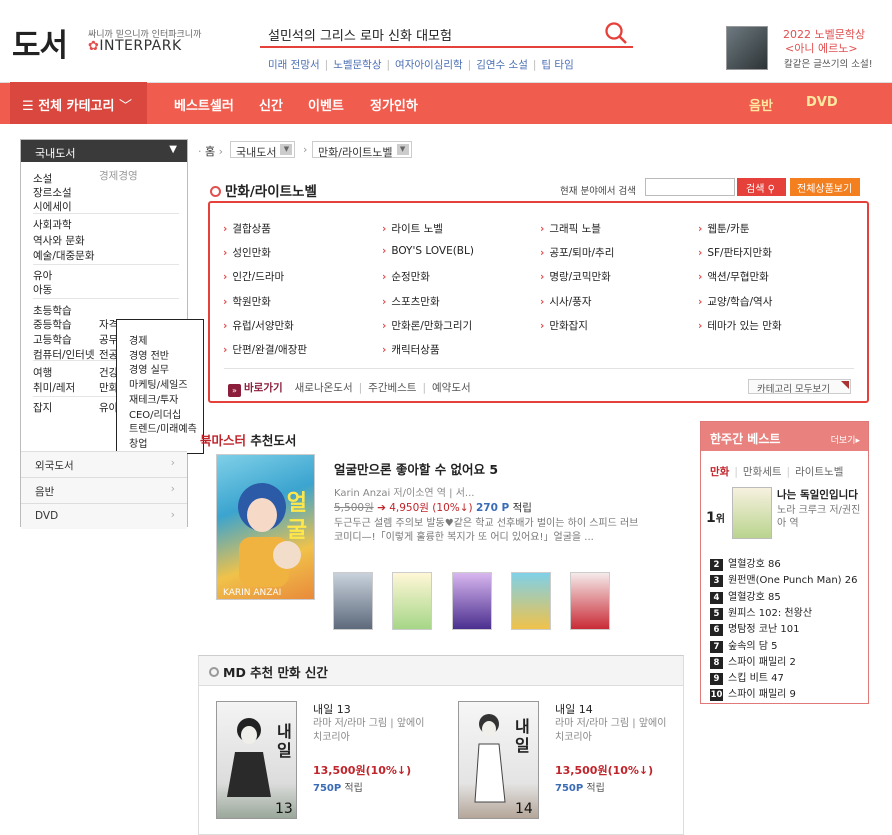 This screenshot has height=835, width=892. I want to click on category-link: 캐릭터상품, so click(410, 349).